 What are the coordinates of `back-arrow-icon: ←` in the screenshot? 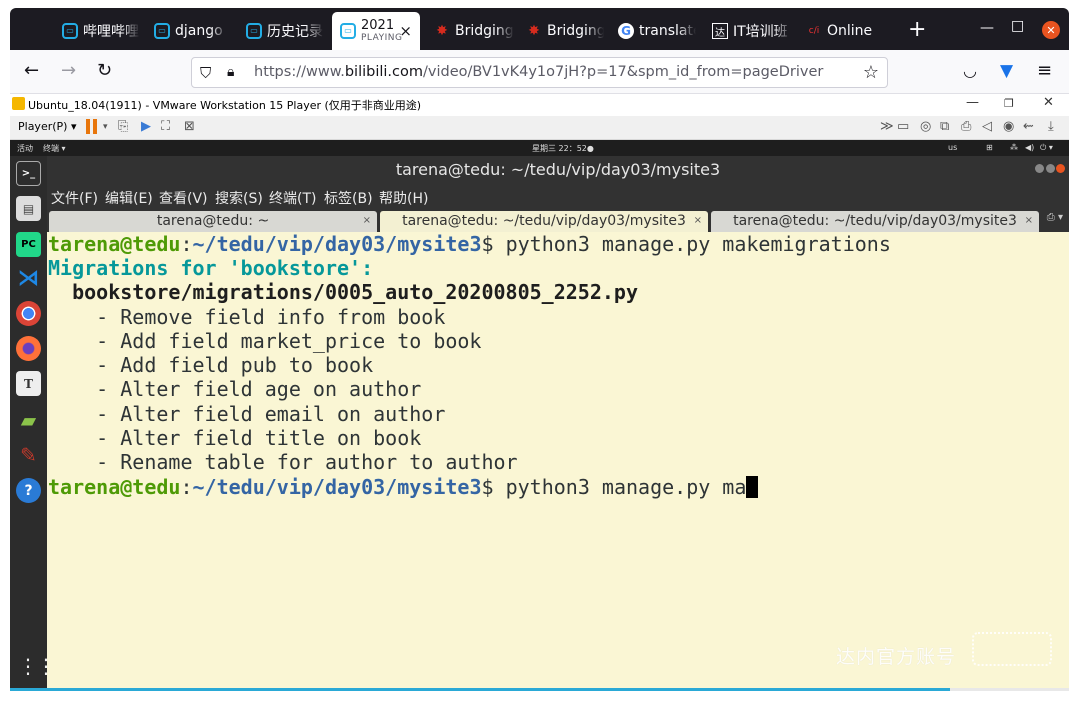 It's located at (31, 71).